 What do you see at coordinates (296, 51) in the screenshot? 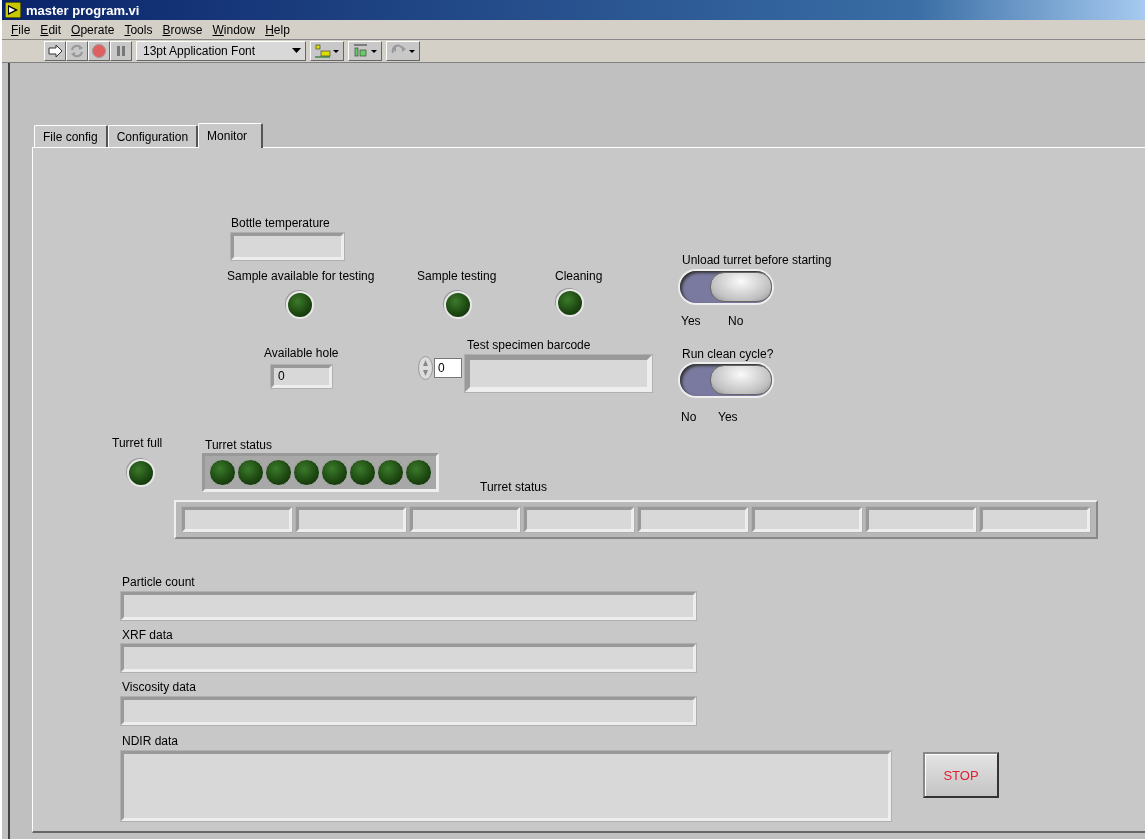
I see `caret-icon` at bounding box center [296, 51].